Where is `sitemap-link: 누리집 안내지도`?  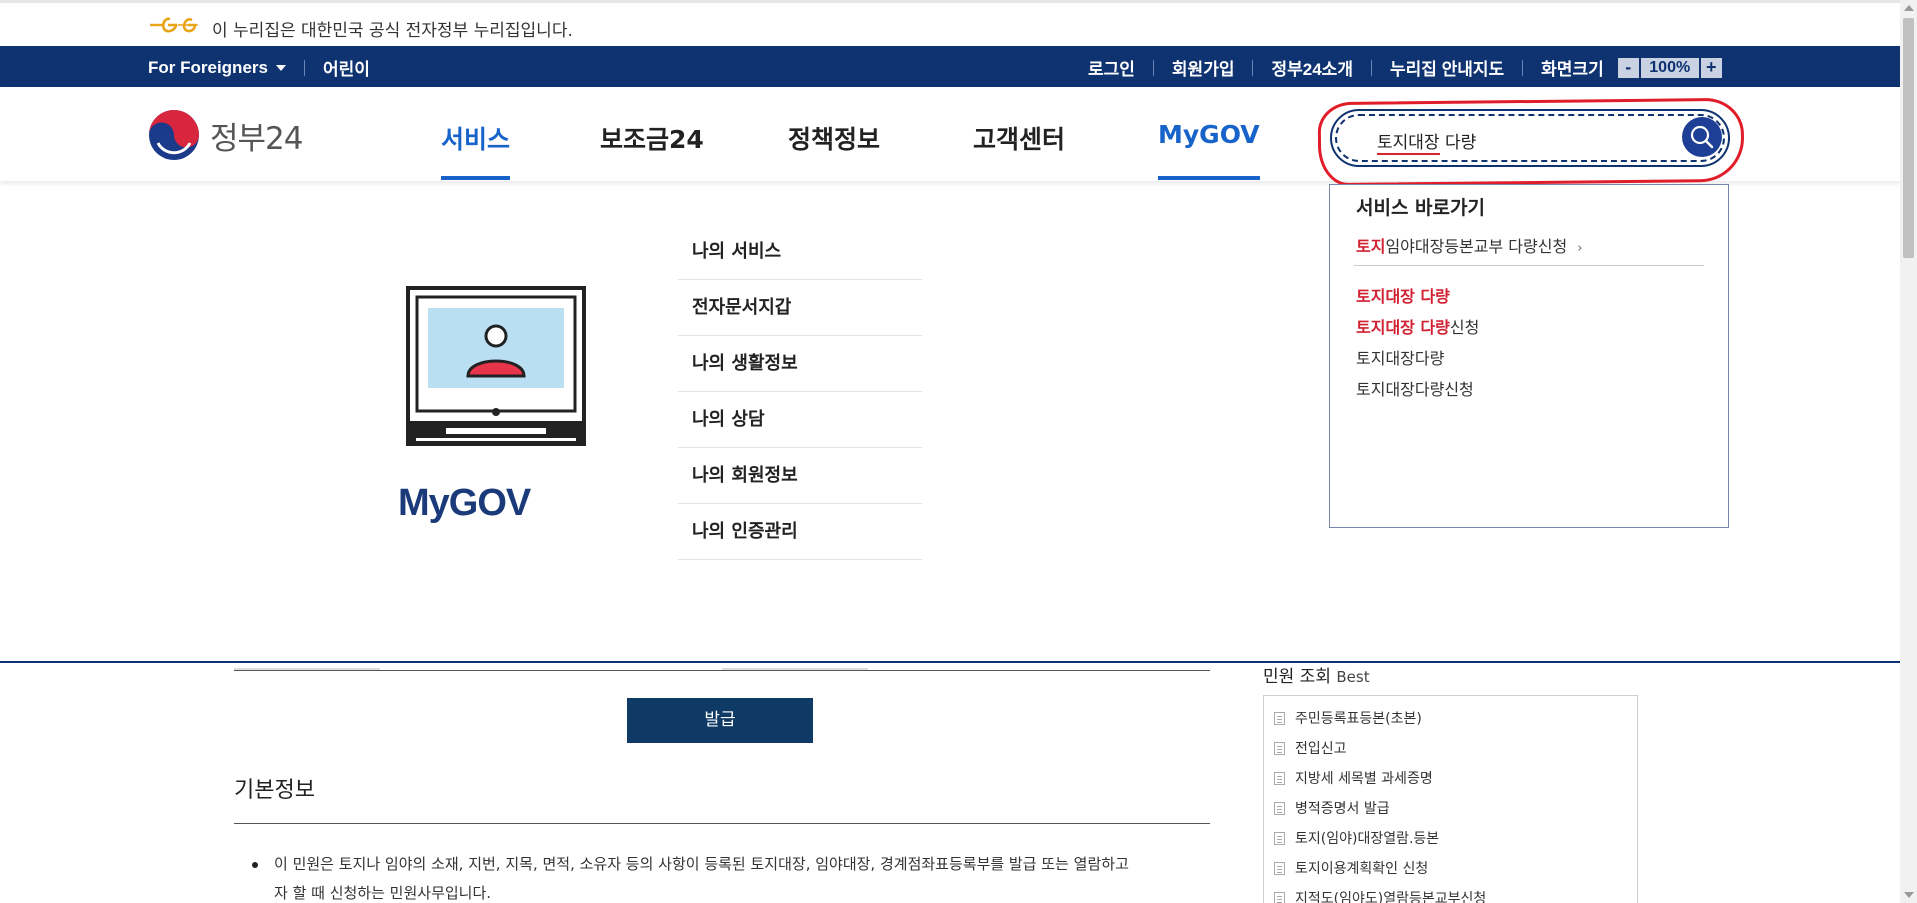
sitemap-link: 누리집 안내지도 is located at coordinates (1447, 67).